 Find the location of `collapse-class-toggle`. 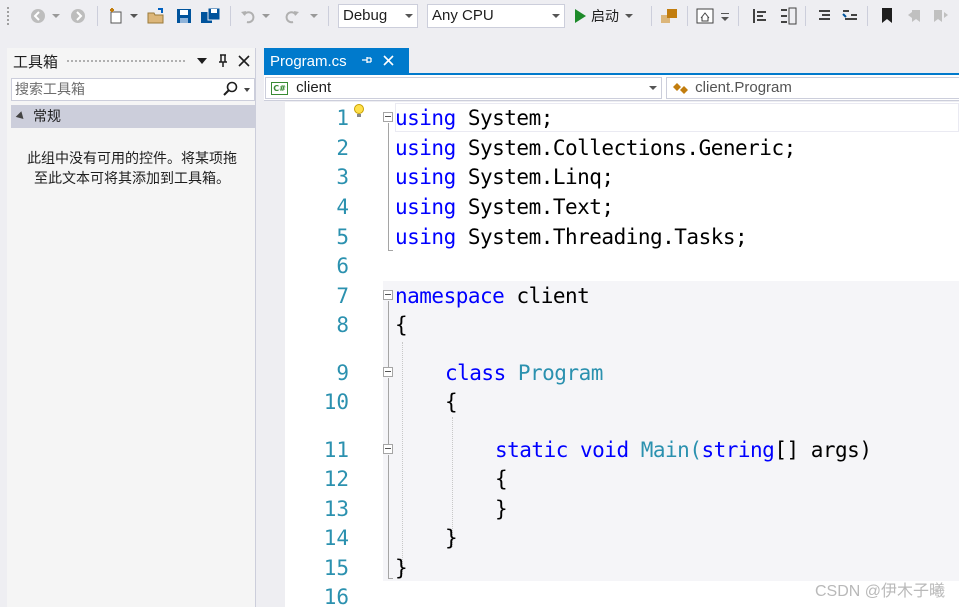

collapse-class-toggle is located at coordinates (388, 372).